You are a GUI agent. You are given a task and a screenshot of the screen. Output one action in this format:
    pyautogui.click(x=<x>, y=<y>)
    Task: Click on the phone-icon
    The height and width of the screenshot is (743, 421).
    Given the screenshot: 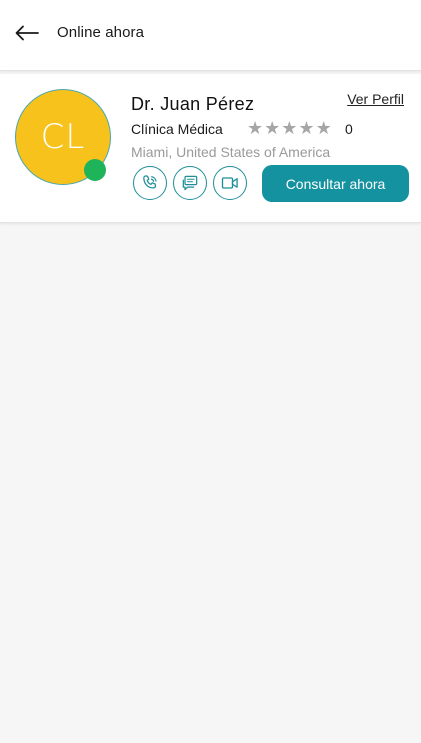 What is the action you would take?
    pyautogui.click(x=150, y=182)
    